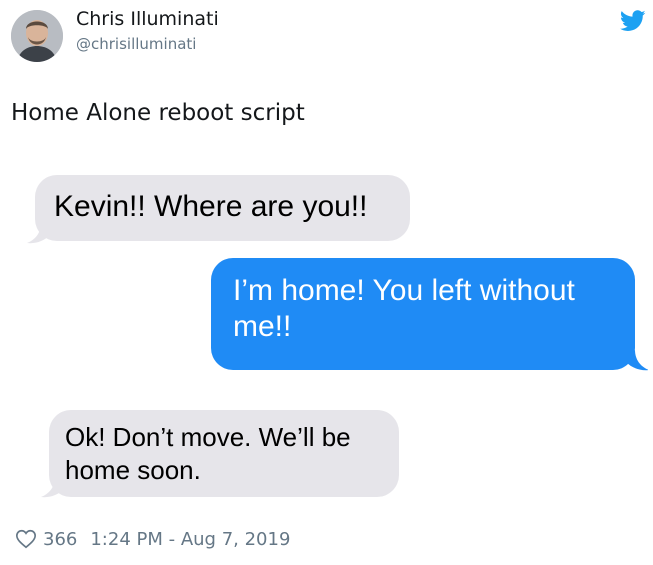 The image size is (653, 565). I want to click on tweet-timestamp: 1:24 PM - Aug 7, 2019, so click(190, 539).